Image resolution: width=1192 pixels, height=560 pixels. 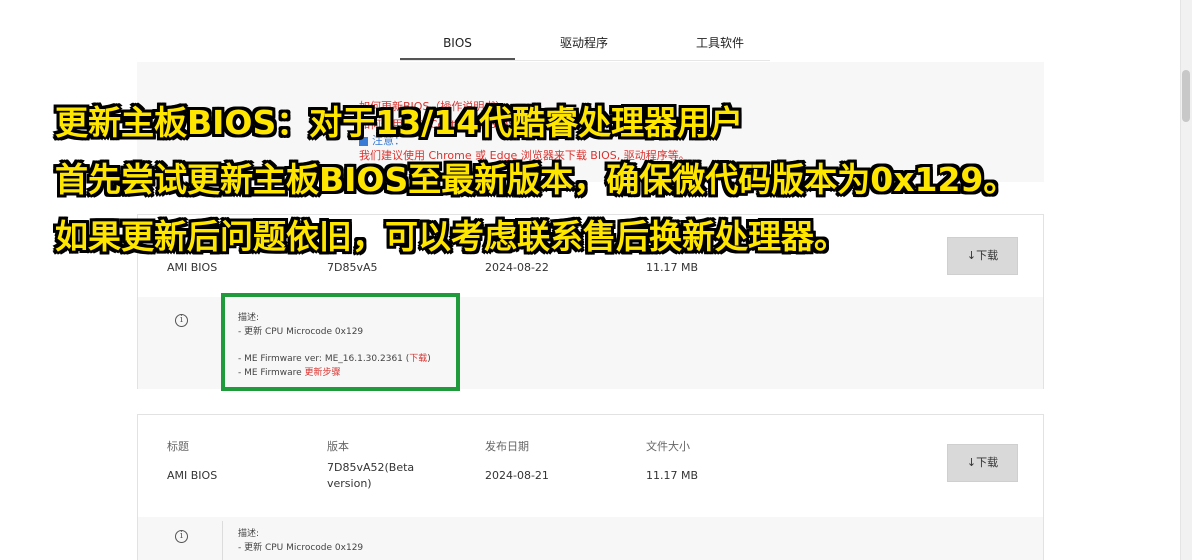 I want to click on scrollbar-thumb, so click(x=1186, y=96).